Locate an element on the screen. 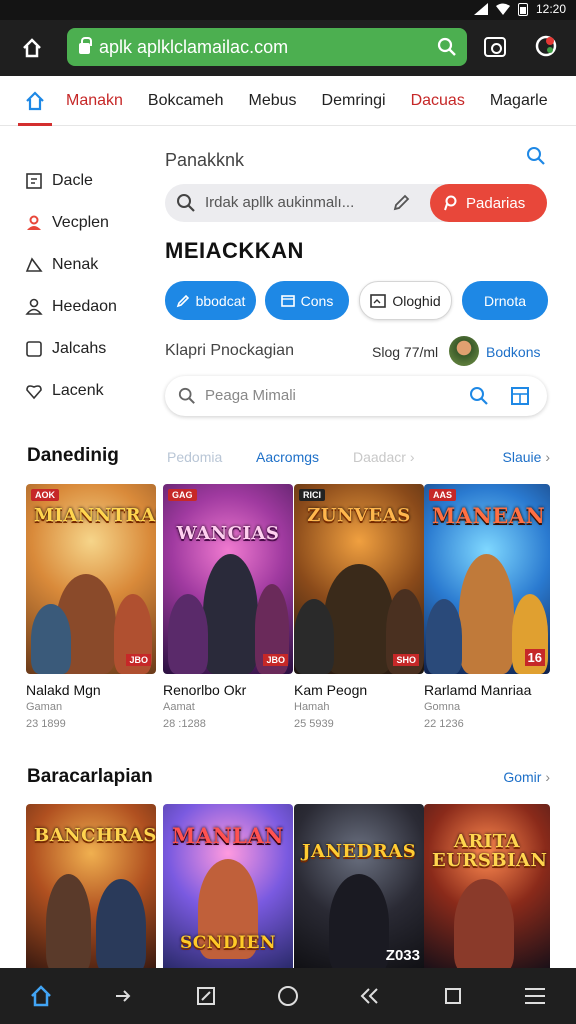 The image size is (576, 1024). circle-icon is located at coordinates (287, 996).